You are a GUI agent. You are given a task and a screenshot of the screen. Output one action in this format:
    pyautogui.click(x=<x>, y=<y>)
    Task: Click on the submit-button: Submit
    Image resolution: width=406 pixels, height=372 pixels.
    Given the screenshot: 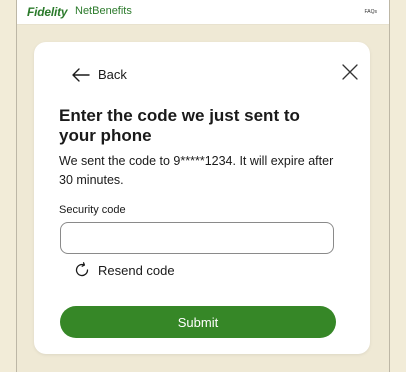 What is the action you would take?
    pyautogui.click(x=198, y=322)
    